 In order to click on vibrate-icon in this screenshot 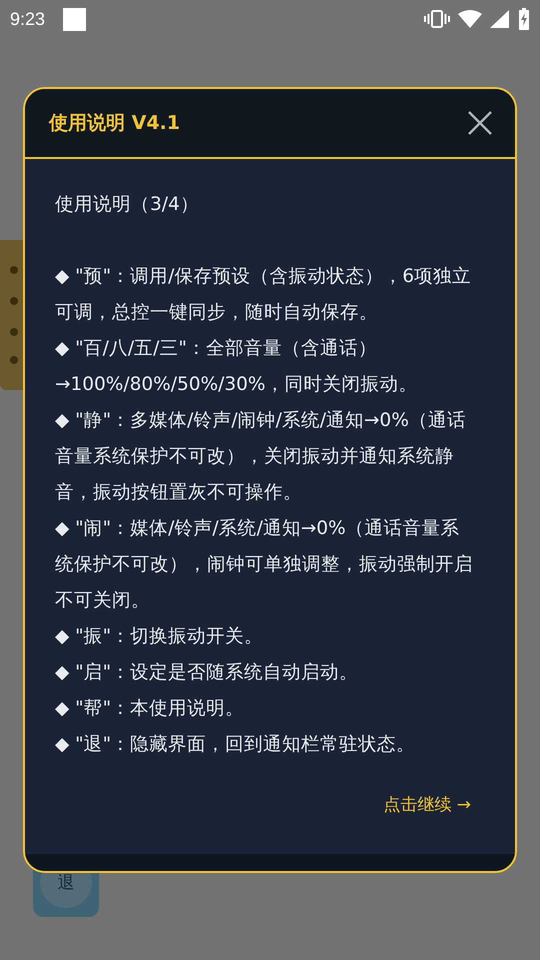, I will do `click(437, 19)`.